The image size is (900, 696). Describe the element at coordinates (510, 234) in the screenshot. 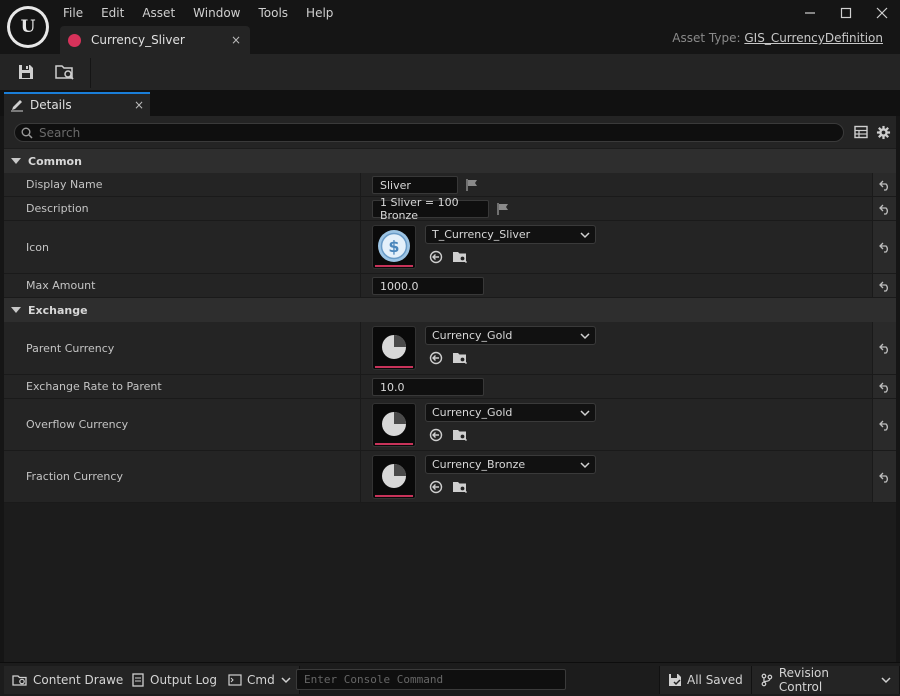

I see `icon-asset-picker: T_Currency_Sliver` at that location.